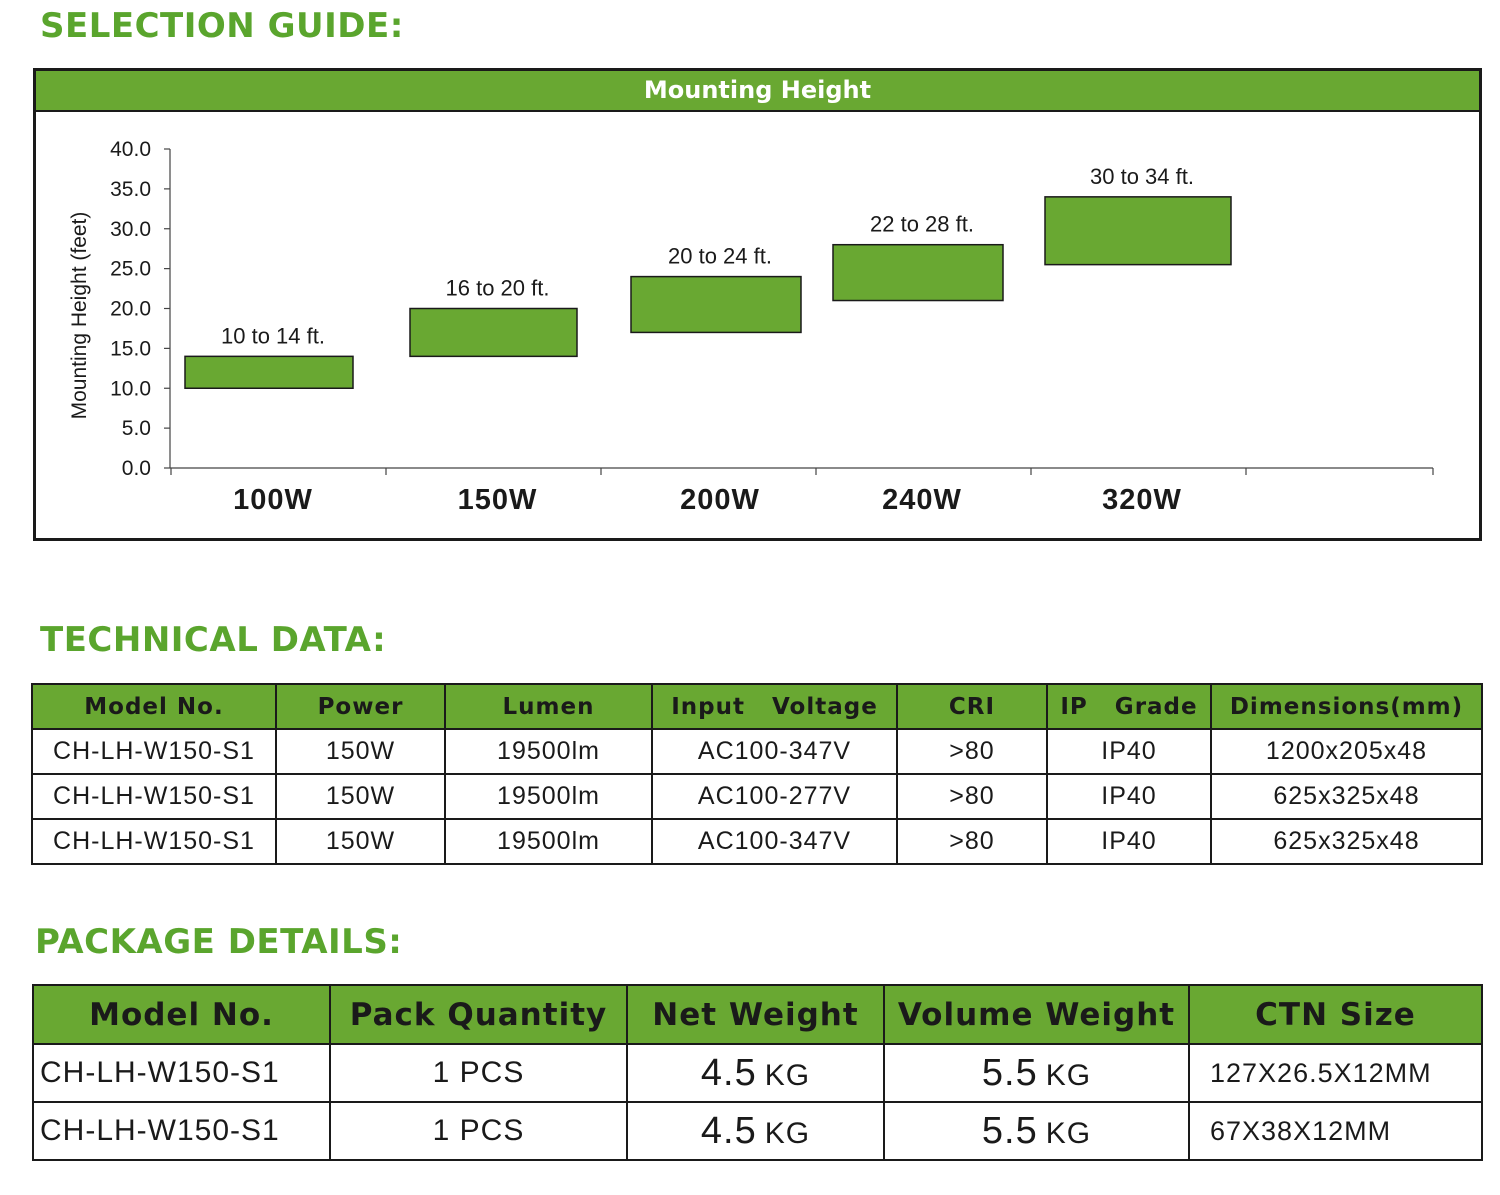  What do you see at coordinates (360, 706) in the screenshot?
I see `header-power: Power` at bounding box center [360, 706].